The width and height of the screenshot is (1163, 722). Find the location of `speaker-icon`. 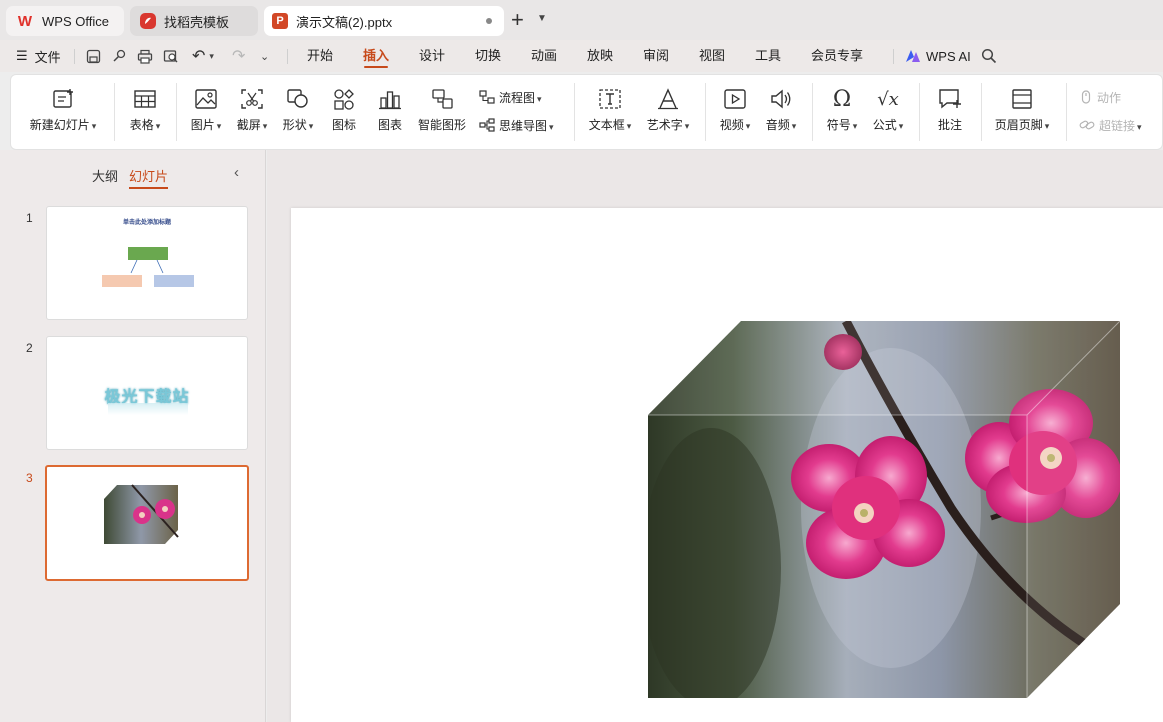

speaker-icon is located at coordinates (781, 99).